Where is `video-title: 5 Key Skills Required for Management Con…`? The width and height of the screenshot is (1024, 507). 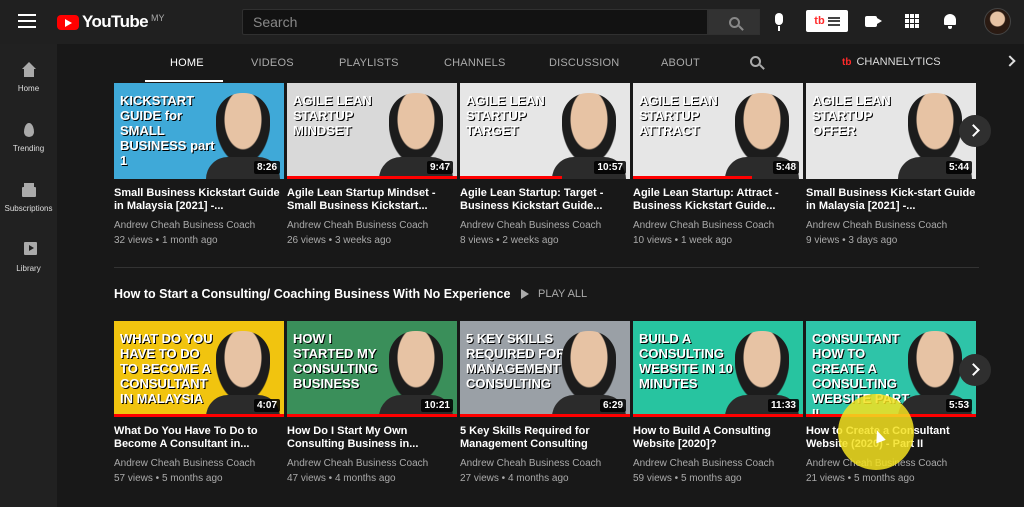 video-title: 5 Key Skills Required for Management Con… is located at coordinates (545, 438).